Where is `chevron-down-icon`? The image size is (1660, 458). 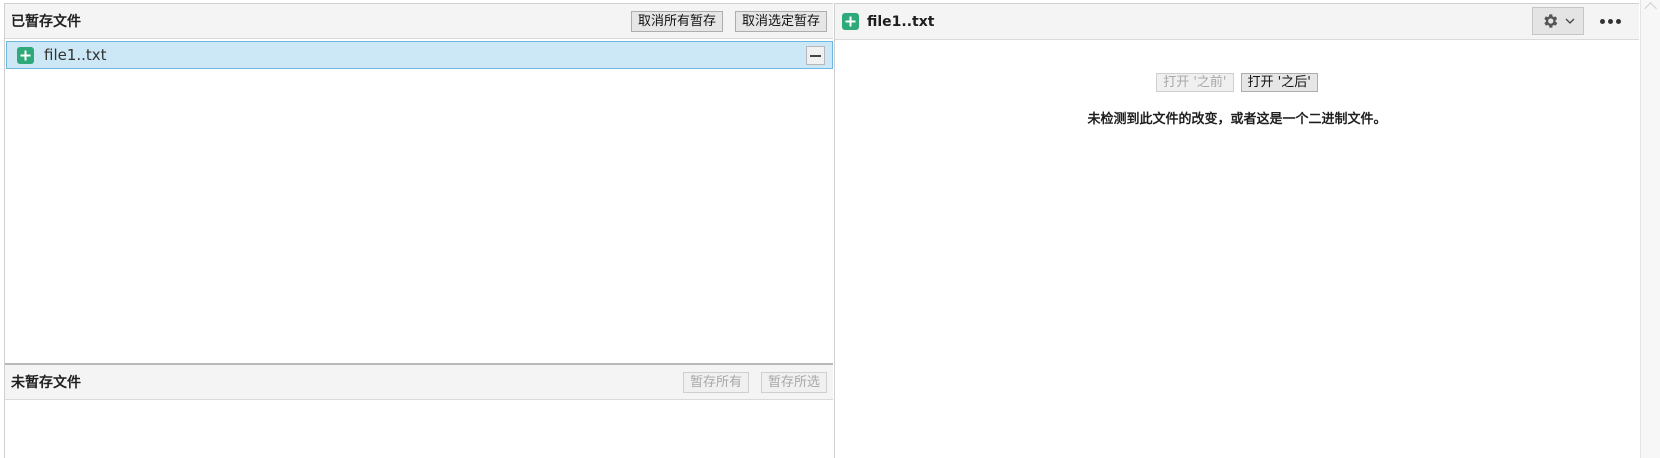 chevron-down-icon is located at coordinates (1570, 21).